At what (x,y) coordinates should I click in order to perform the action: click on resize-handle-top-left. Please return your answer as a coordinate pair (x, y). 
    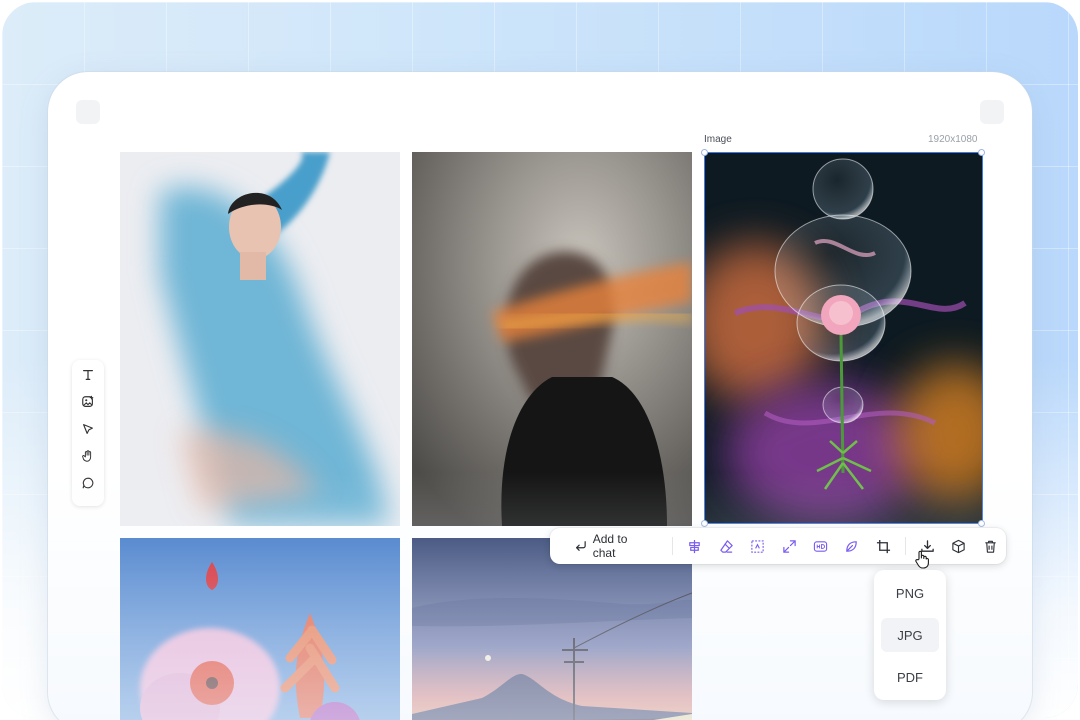
    Looking at the image, I should click on (704, 152).